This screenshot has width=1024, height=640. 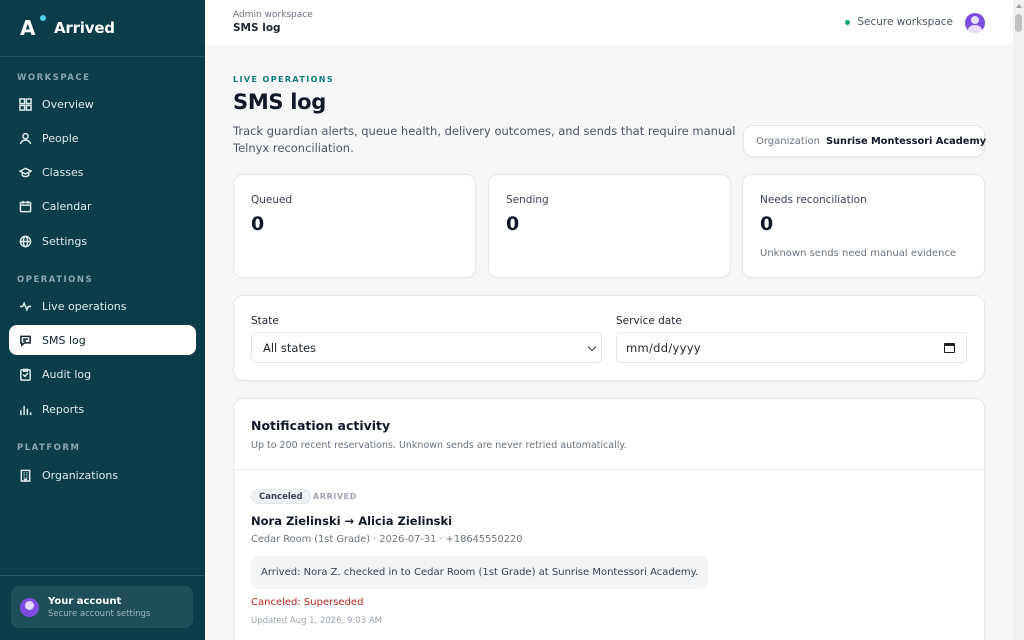 What do you see at coordinates (25, 306) in the screenshot?
I see `activity-icon` at bounding box center [25, 306].